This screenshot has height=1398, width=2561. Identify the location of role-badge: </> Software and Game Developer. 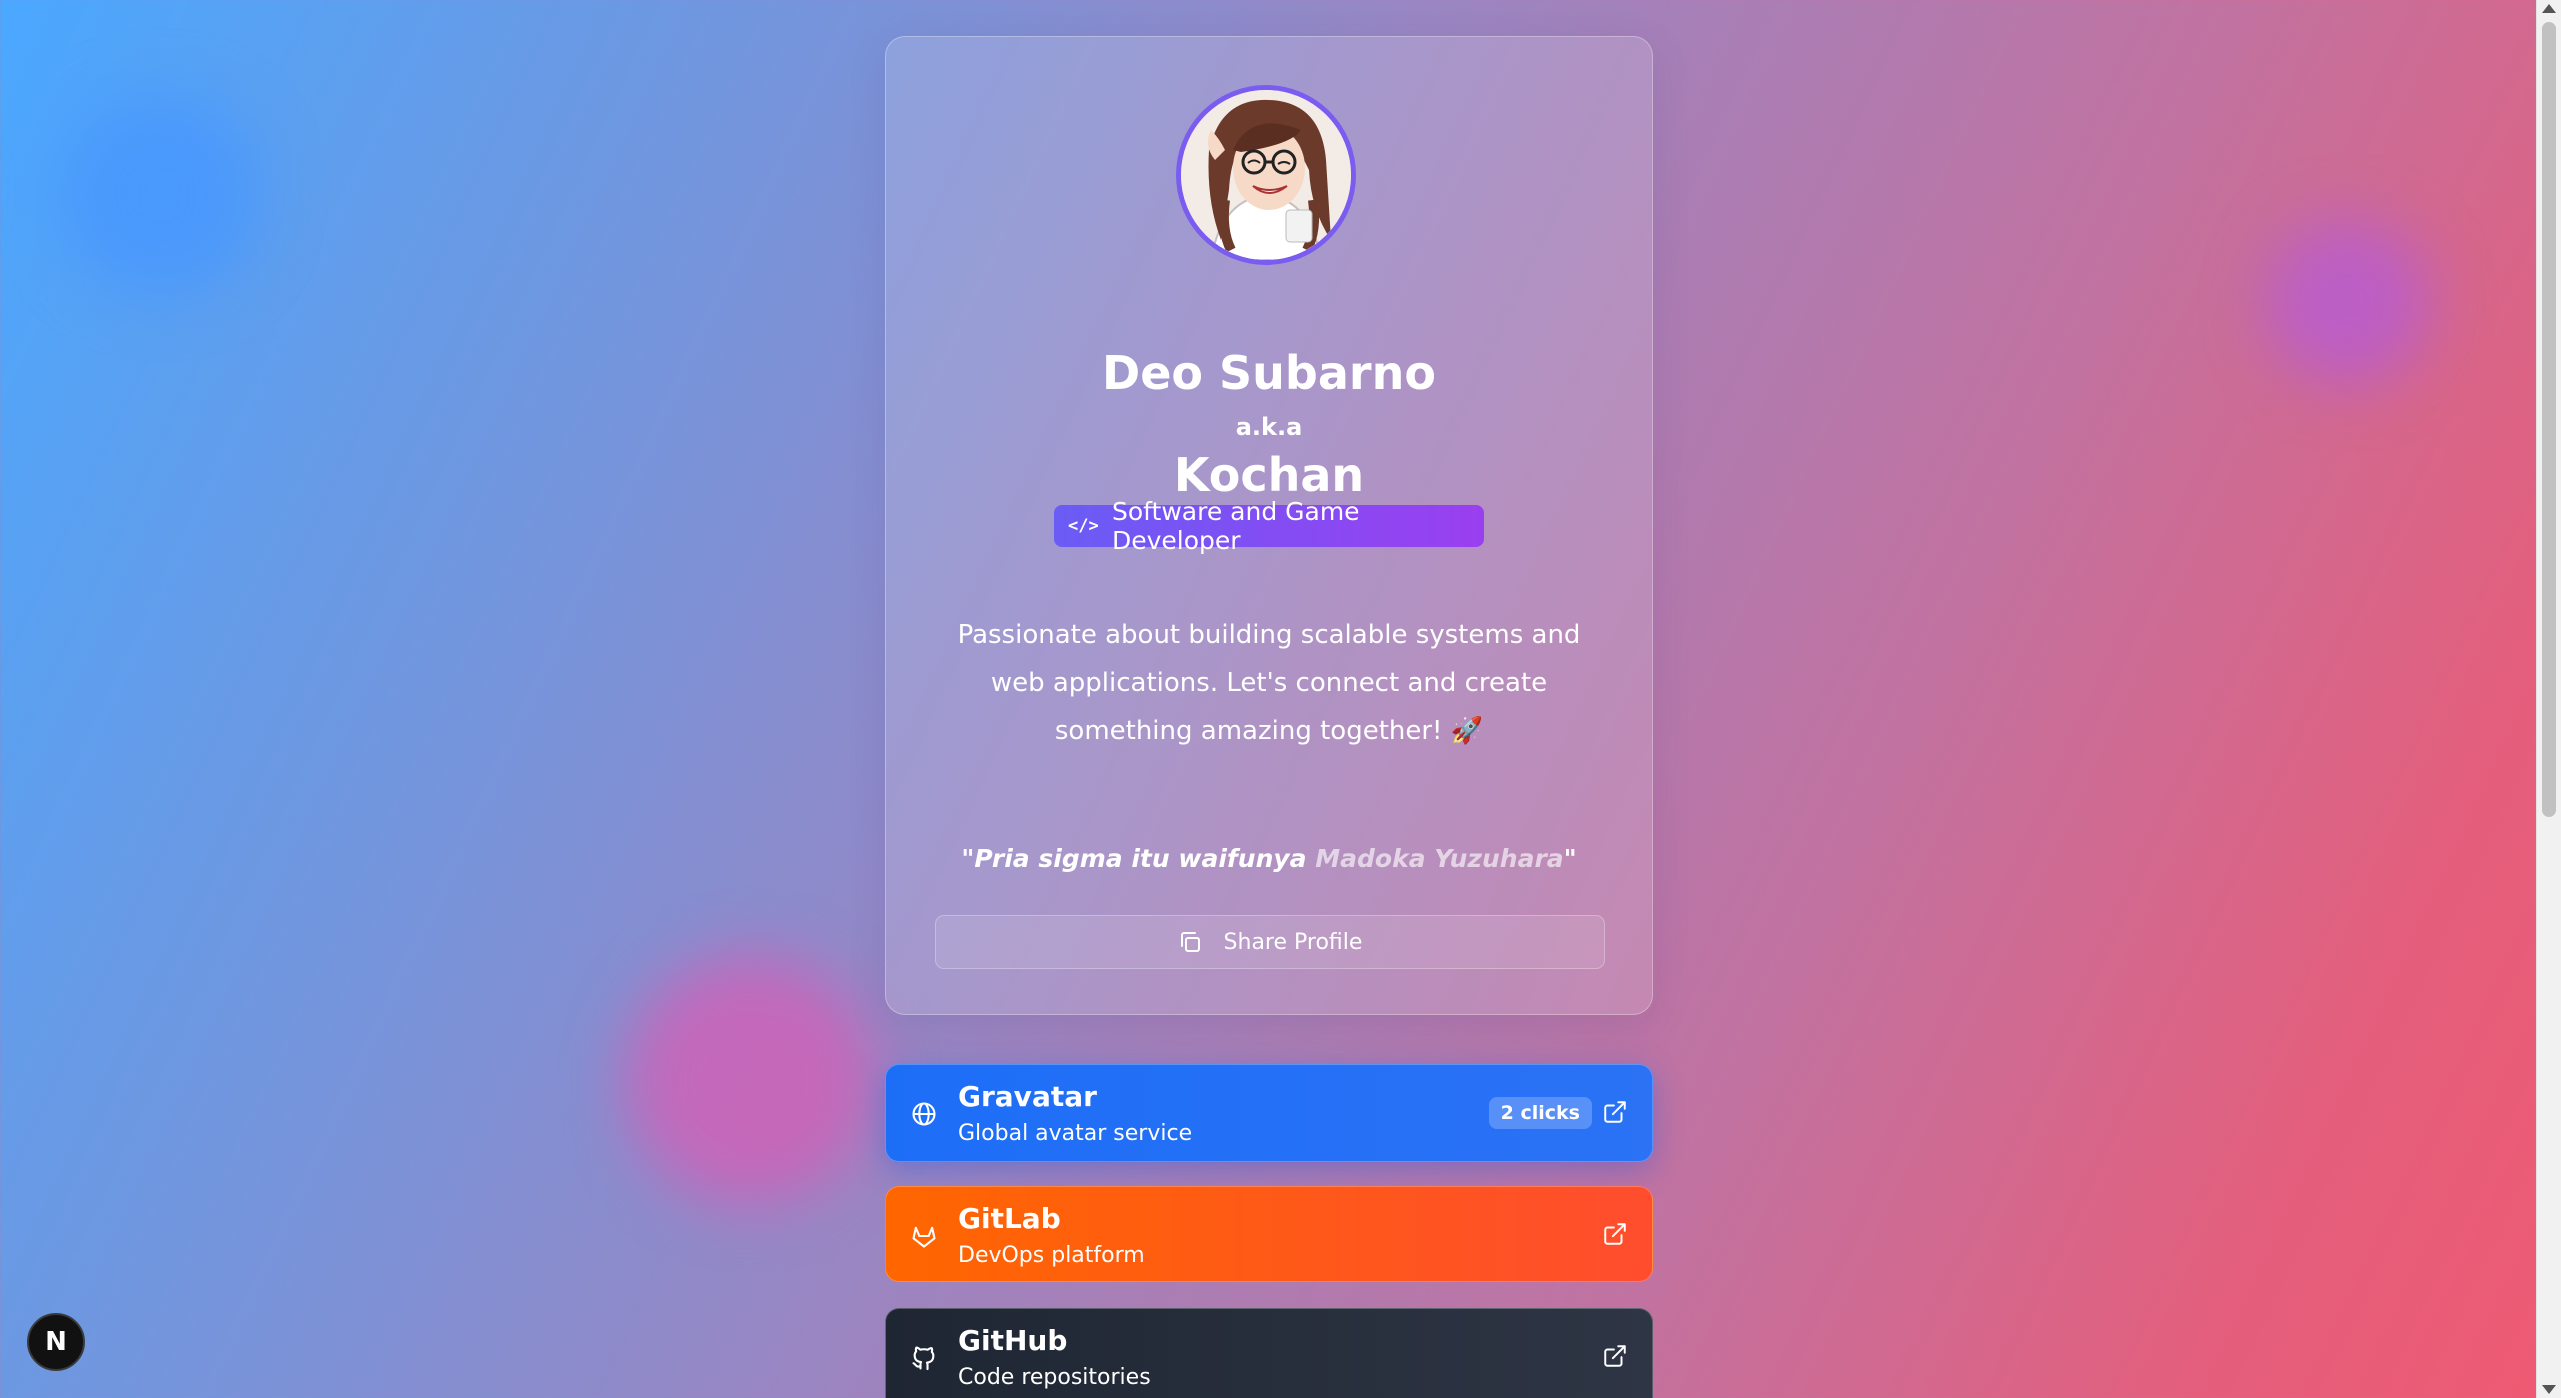
(1269, 526).